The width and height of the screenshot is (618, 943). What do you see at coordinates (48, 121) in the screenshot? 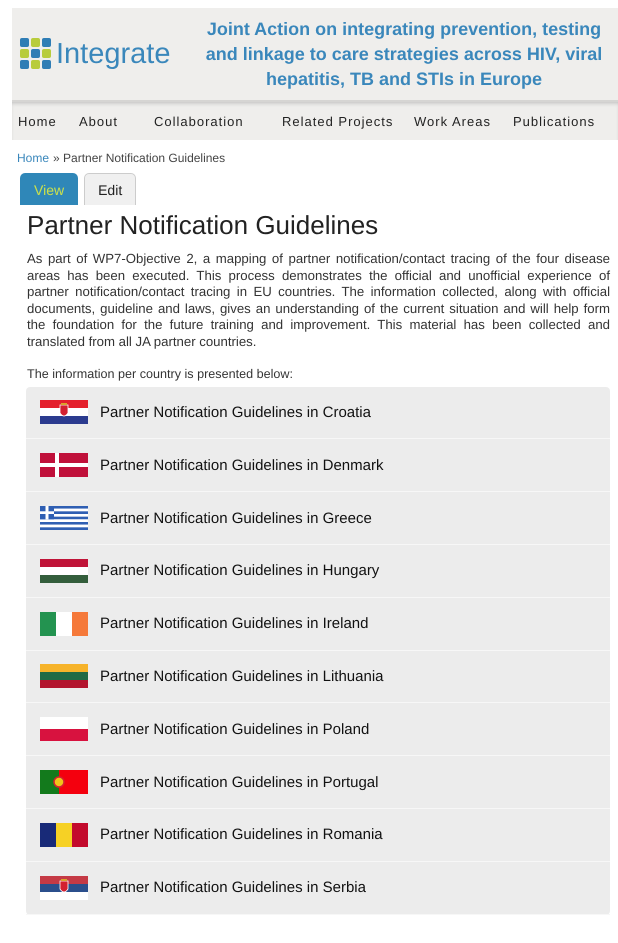
I see `nav-link: Home` at bounding box center [48, 121].